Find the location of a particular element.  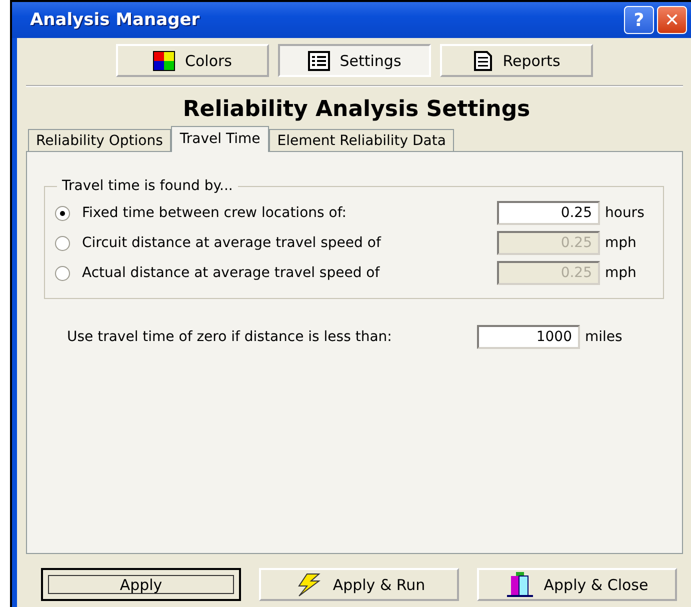

radio-button is located at coordinates (62, 213).